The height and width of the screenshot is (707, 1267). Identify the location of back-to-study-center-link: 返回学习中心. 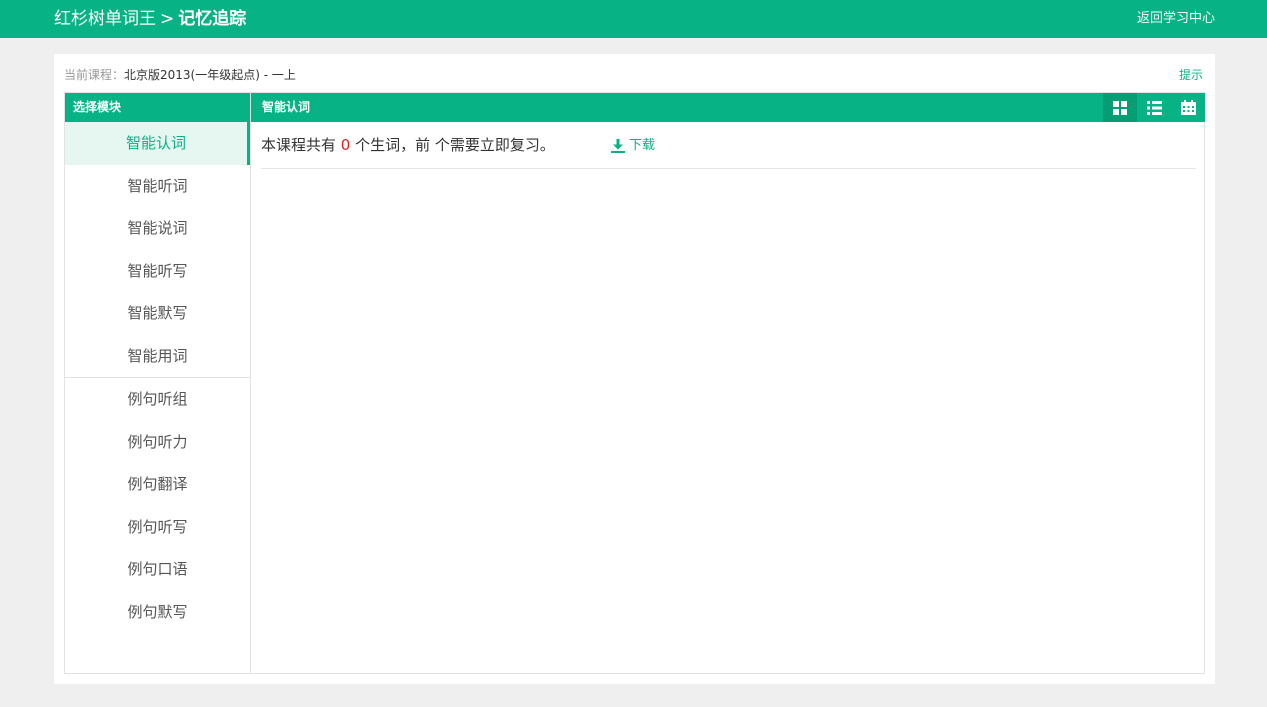
(1176, 19).